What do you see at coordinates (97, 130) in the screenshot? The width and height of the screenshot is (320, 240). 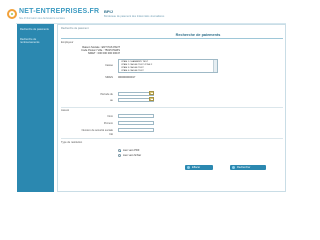 I see `nir-label: Numéro de sécurité sociale` at bounding box center [97, 130].